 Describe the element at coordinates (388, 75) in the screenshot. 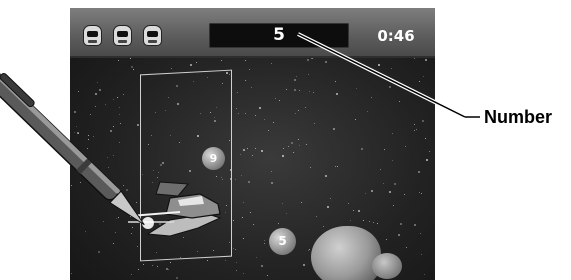

I see `callout-leader-line` at that location.